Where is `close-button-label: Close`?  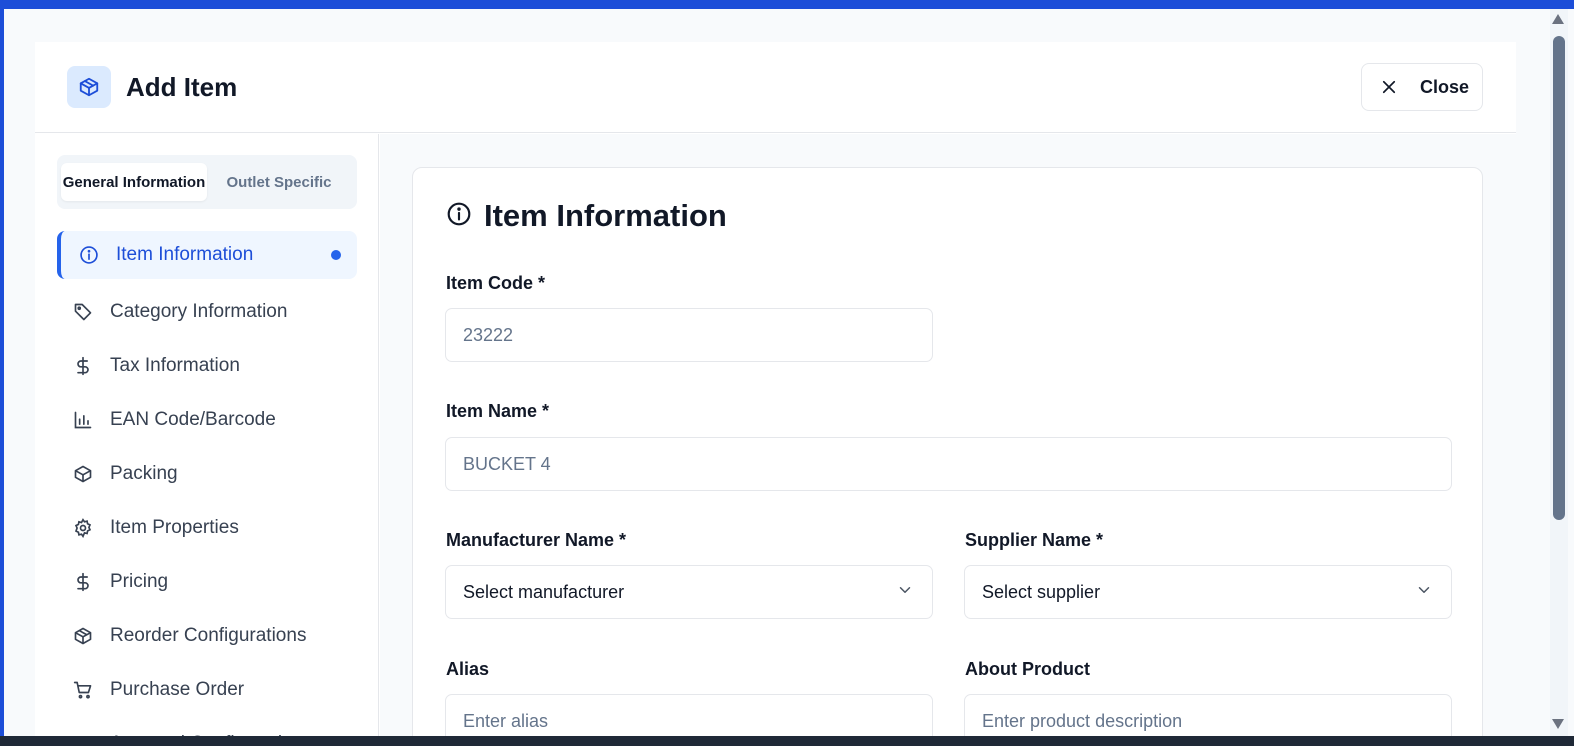 close-button-label: Close is located at coordinates (1445, 86).